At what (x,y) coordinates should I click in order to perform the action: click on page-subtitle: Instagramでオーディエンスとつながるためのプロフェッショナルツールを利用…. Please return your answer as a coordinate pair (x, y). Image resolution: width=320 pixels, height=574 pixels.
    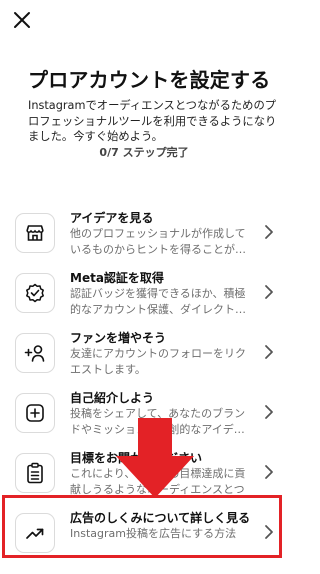
    Looking at the image, I should click on (152, 121).